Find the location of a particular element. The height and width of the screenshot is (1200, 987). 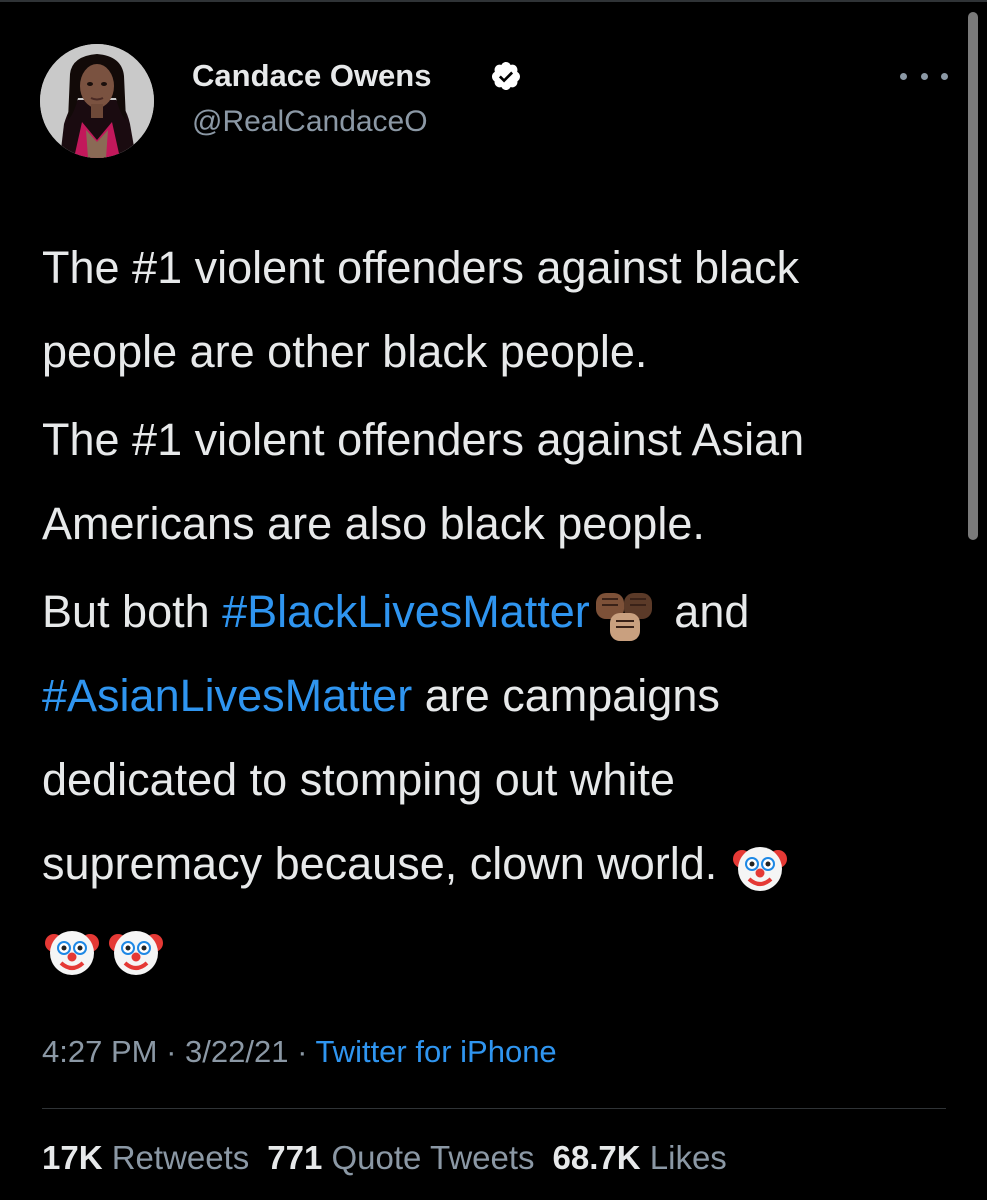

retweets-stat: 17K Retweets is located at coordinates (145, 1157).